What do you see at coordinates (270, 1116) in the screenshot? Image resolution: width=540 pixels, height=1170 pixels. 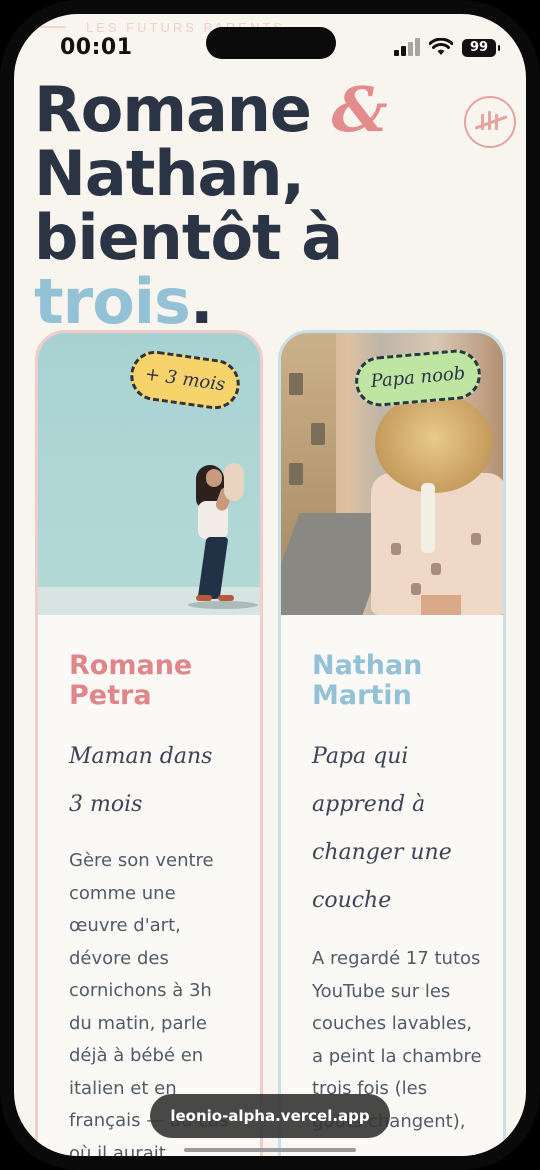 I see `browser-url-pill: leonio-alpha.vercel.app` at bounding box center [270, 1116].